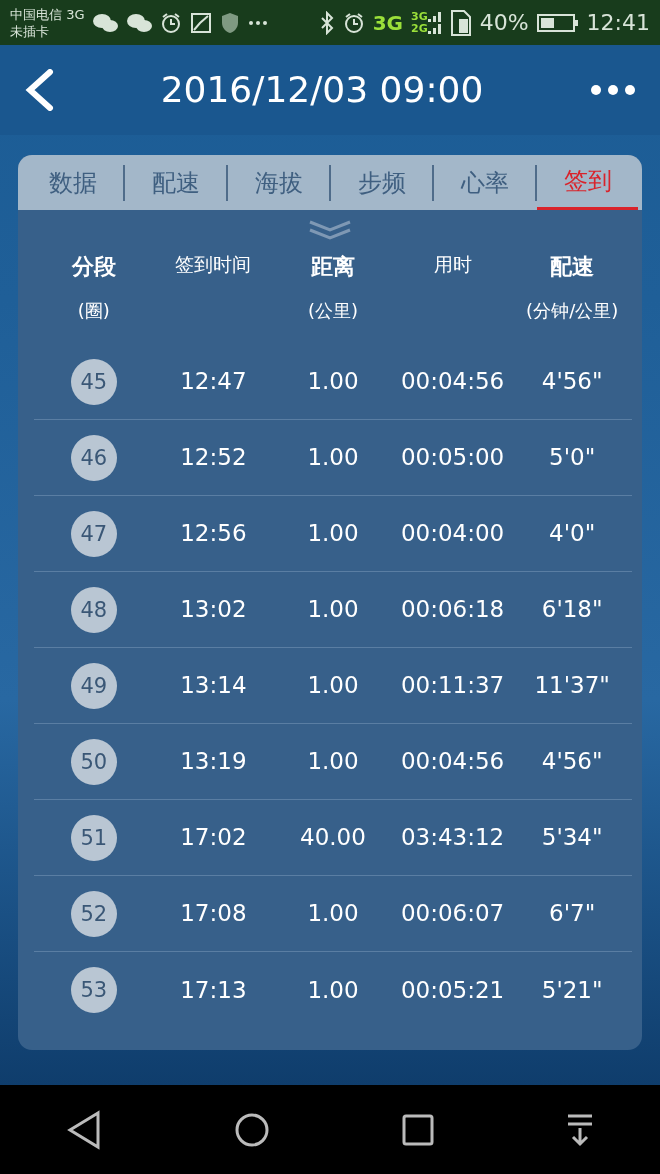  Describe the element at coordinates (93, 457) in the screenshot. I see `lap-number: 46` at that location.